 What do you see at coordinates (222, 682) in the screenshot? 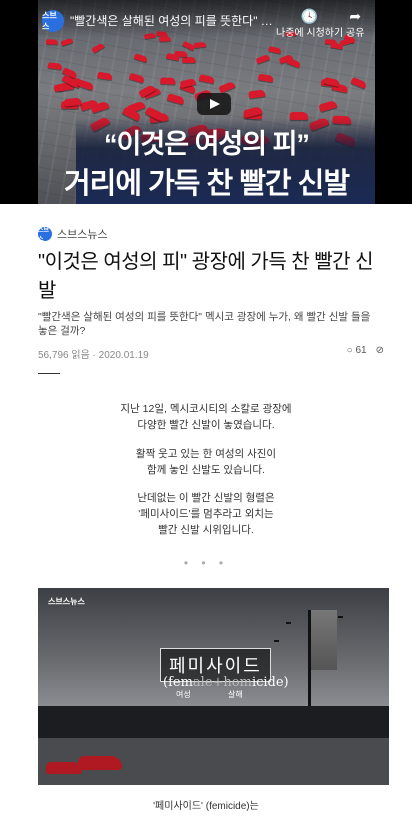
I see `overlay-english-mid: ale+hom` at bounding box center [222, 682].